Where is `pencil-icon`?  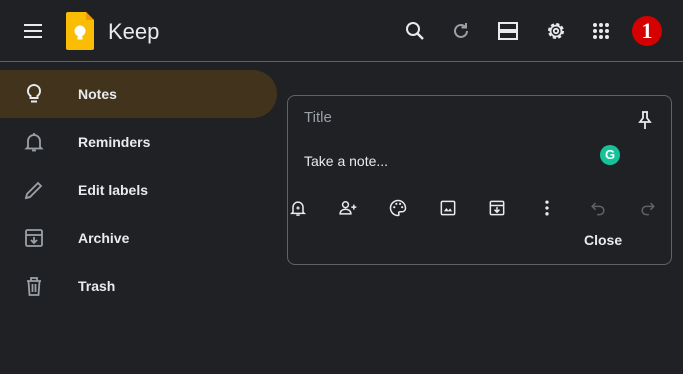
pencil-icon is located at coordinates (34, 190).